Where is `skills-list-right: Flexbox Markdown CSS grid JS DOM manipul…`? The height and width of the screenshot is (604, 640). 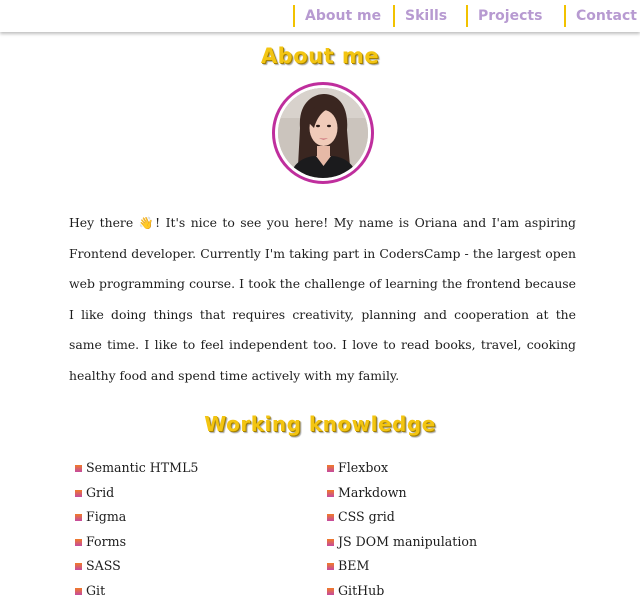
skills-list-right: Flexbox Markdown CSS grid JS DOM manipul… is located at coordinates (402, 530).